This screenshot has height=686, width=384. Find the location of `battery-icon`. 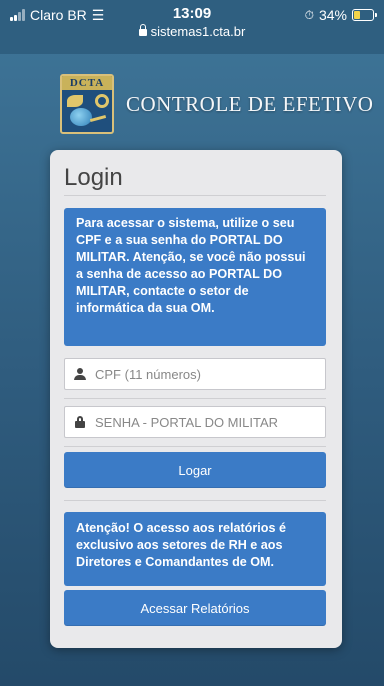

battery-icon is located at coordinates (364, 15).